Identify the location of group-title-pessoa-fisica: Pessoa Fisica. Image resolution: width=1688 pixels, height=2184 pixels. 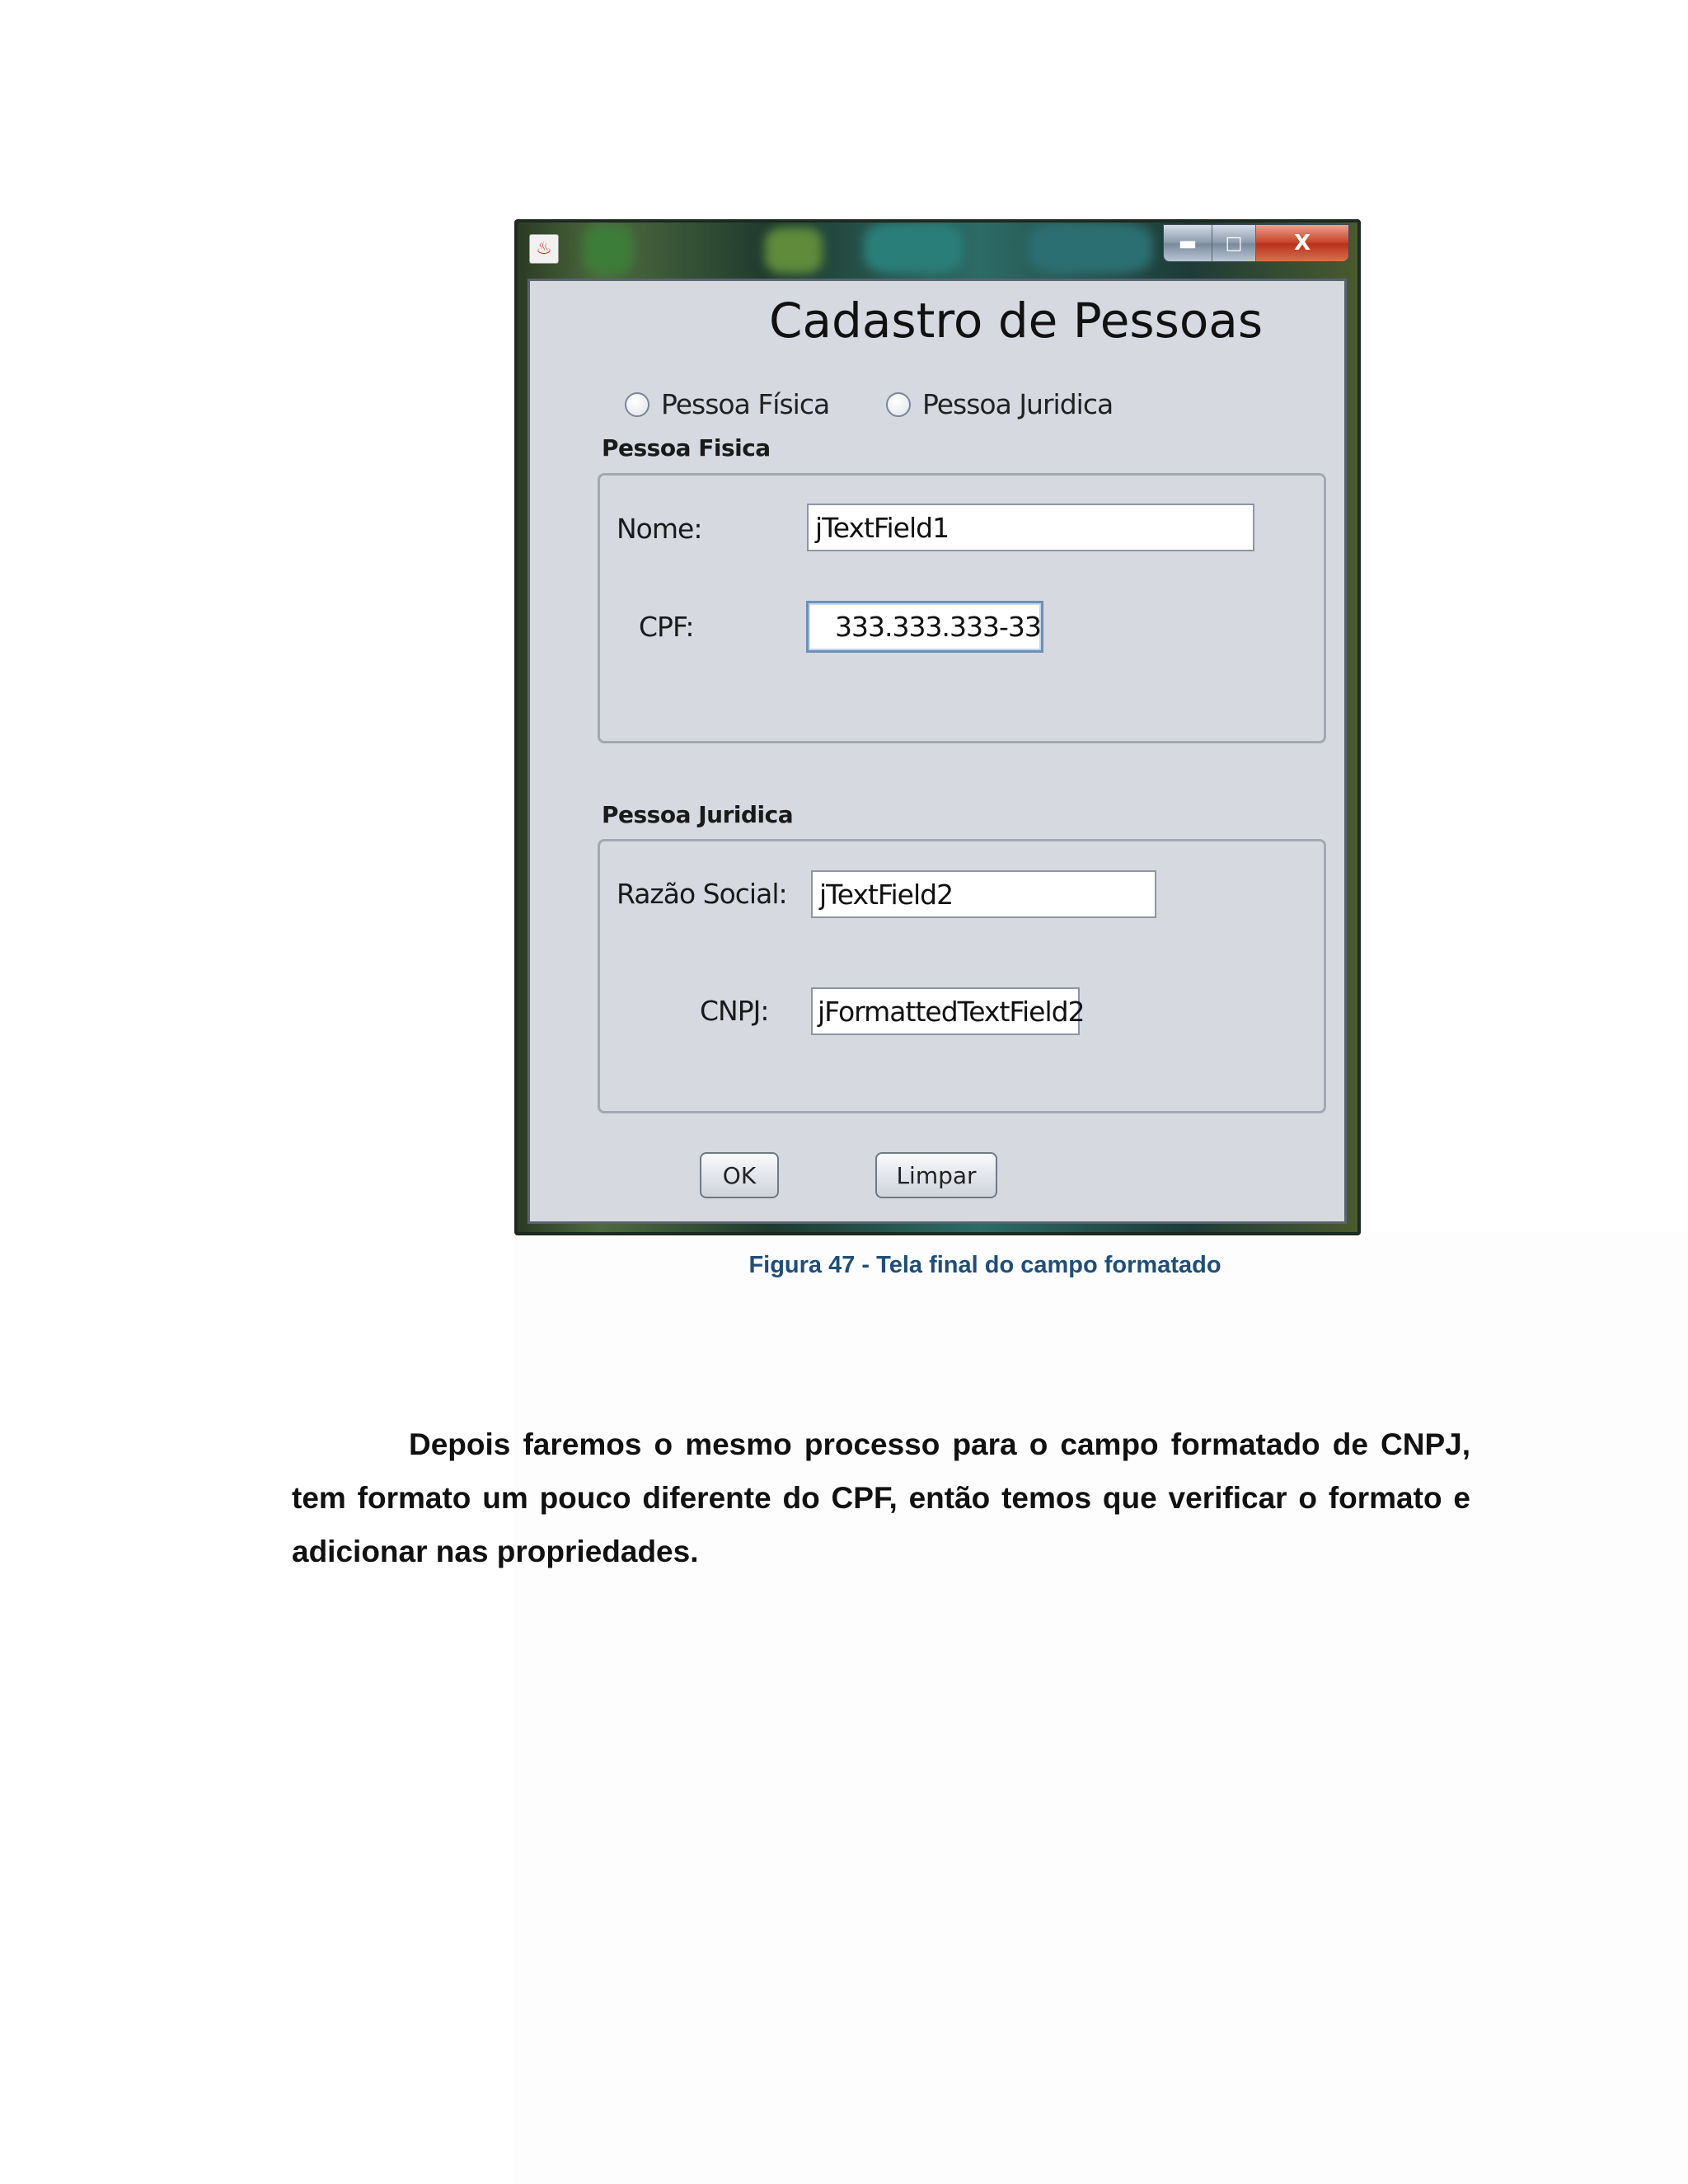
(686, 448).